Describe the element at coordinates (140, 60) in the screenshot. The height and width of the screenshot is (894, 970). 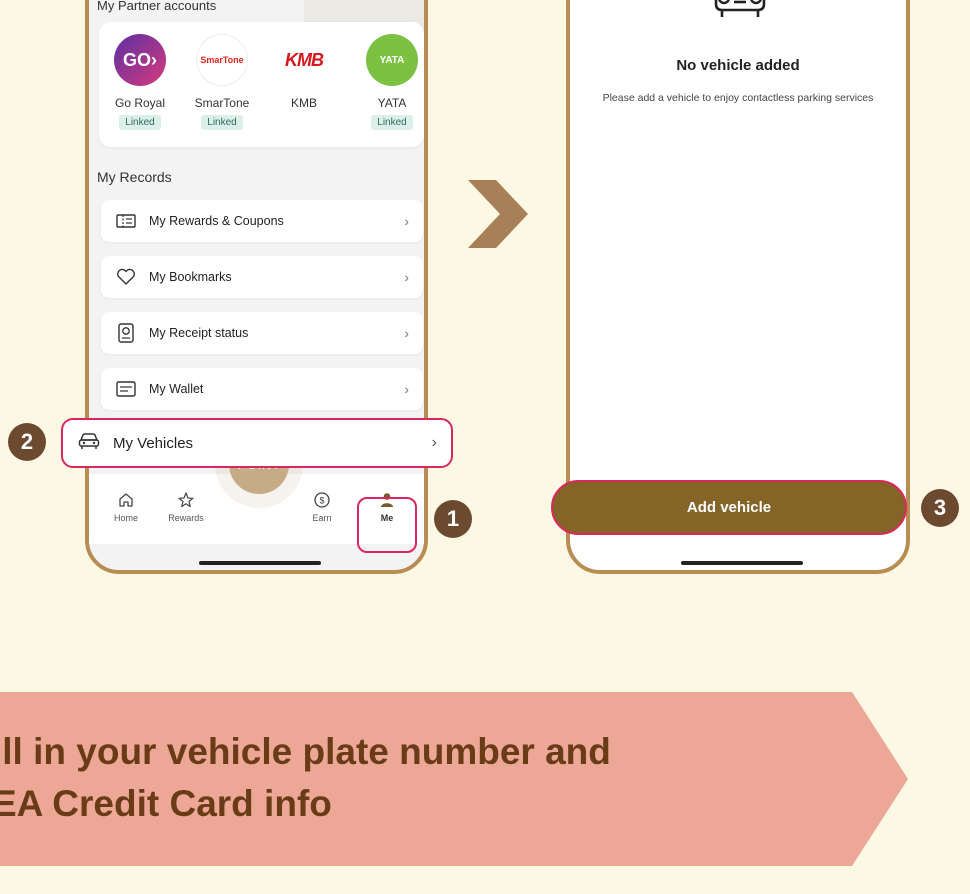
I see `go-royal-logo: GO›` at that location.